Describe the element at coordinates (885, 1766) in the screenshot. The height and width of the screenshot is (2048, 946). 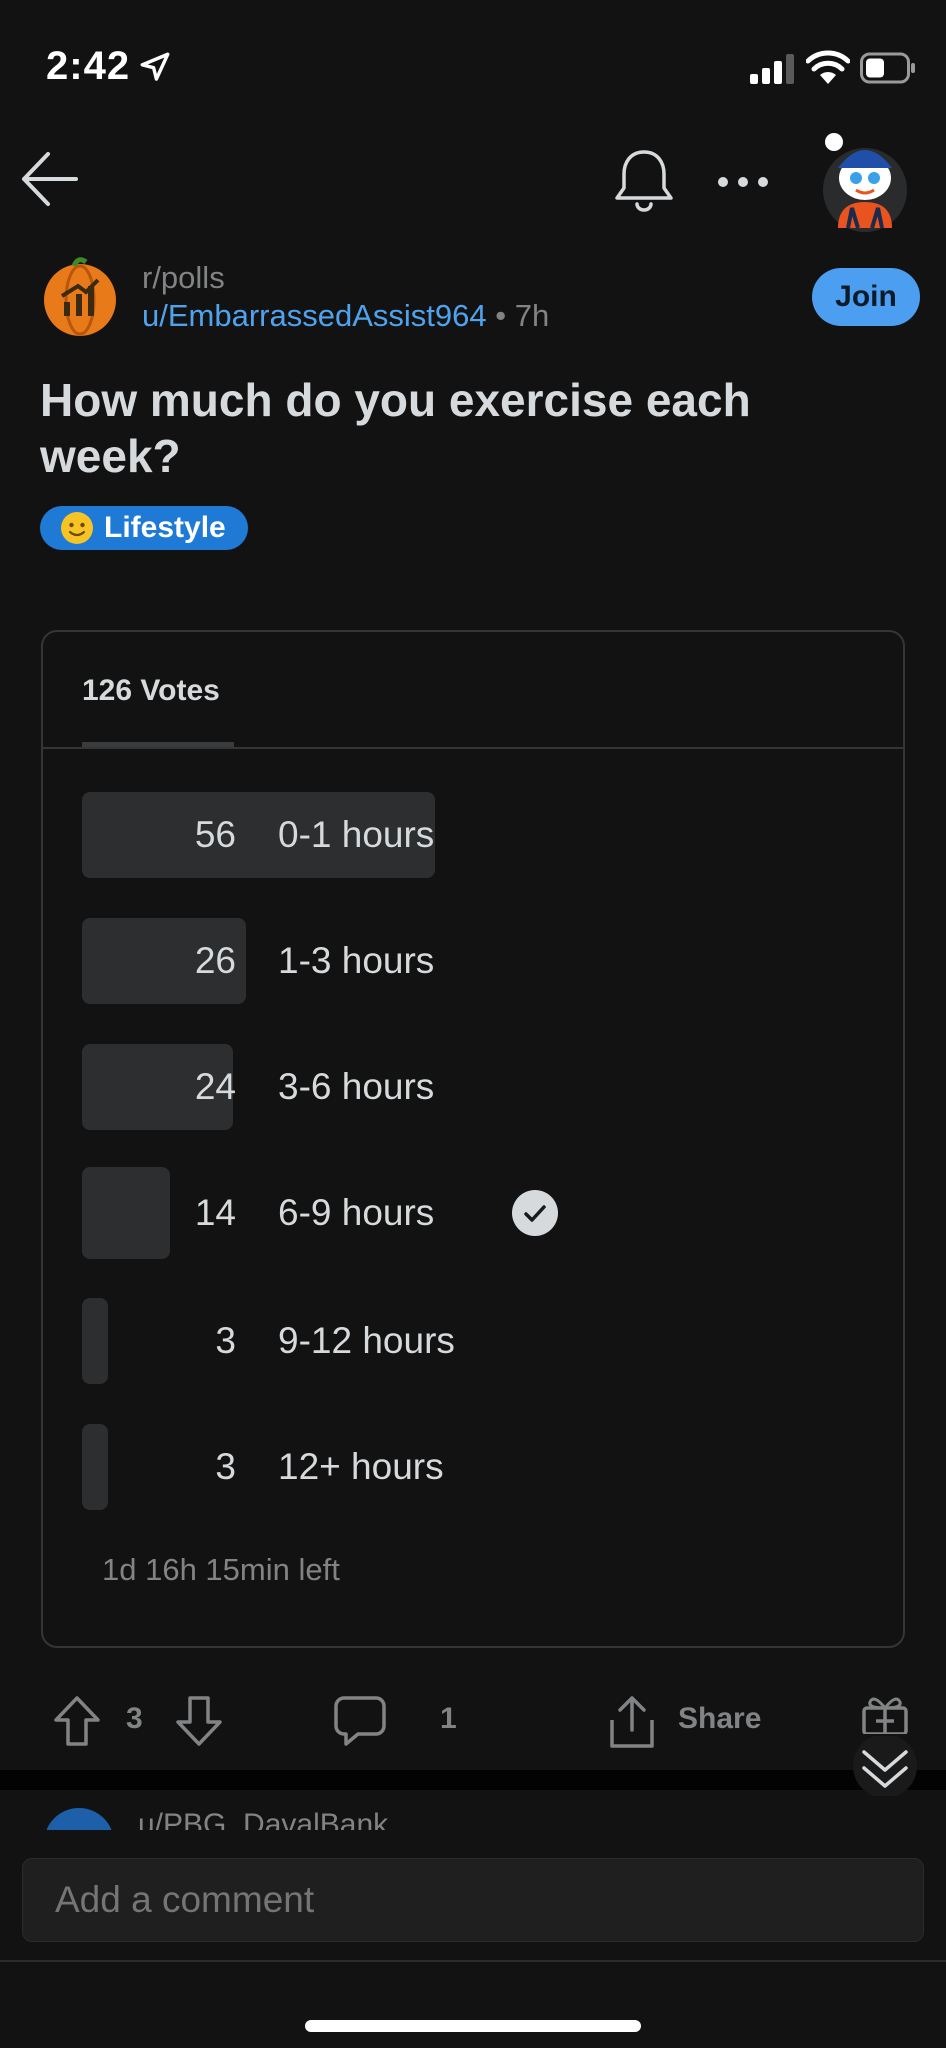
I see `scroll-down-chevron-icon` at that location.